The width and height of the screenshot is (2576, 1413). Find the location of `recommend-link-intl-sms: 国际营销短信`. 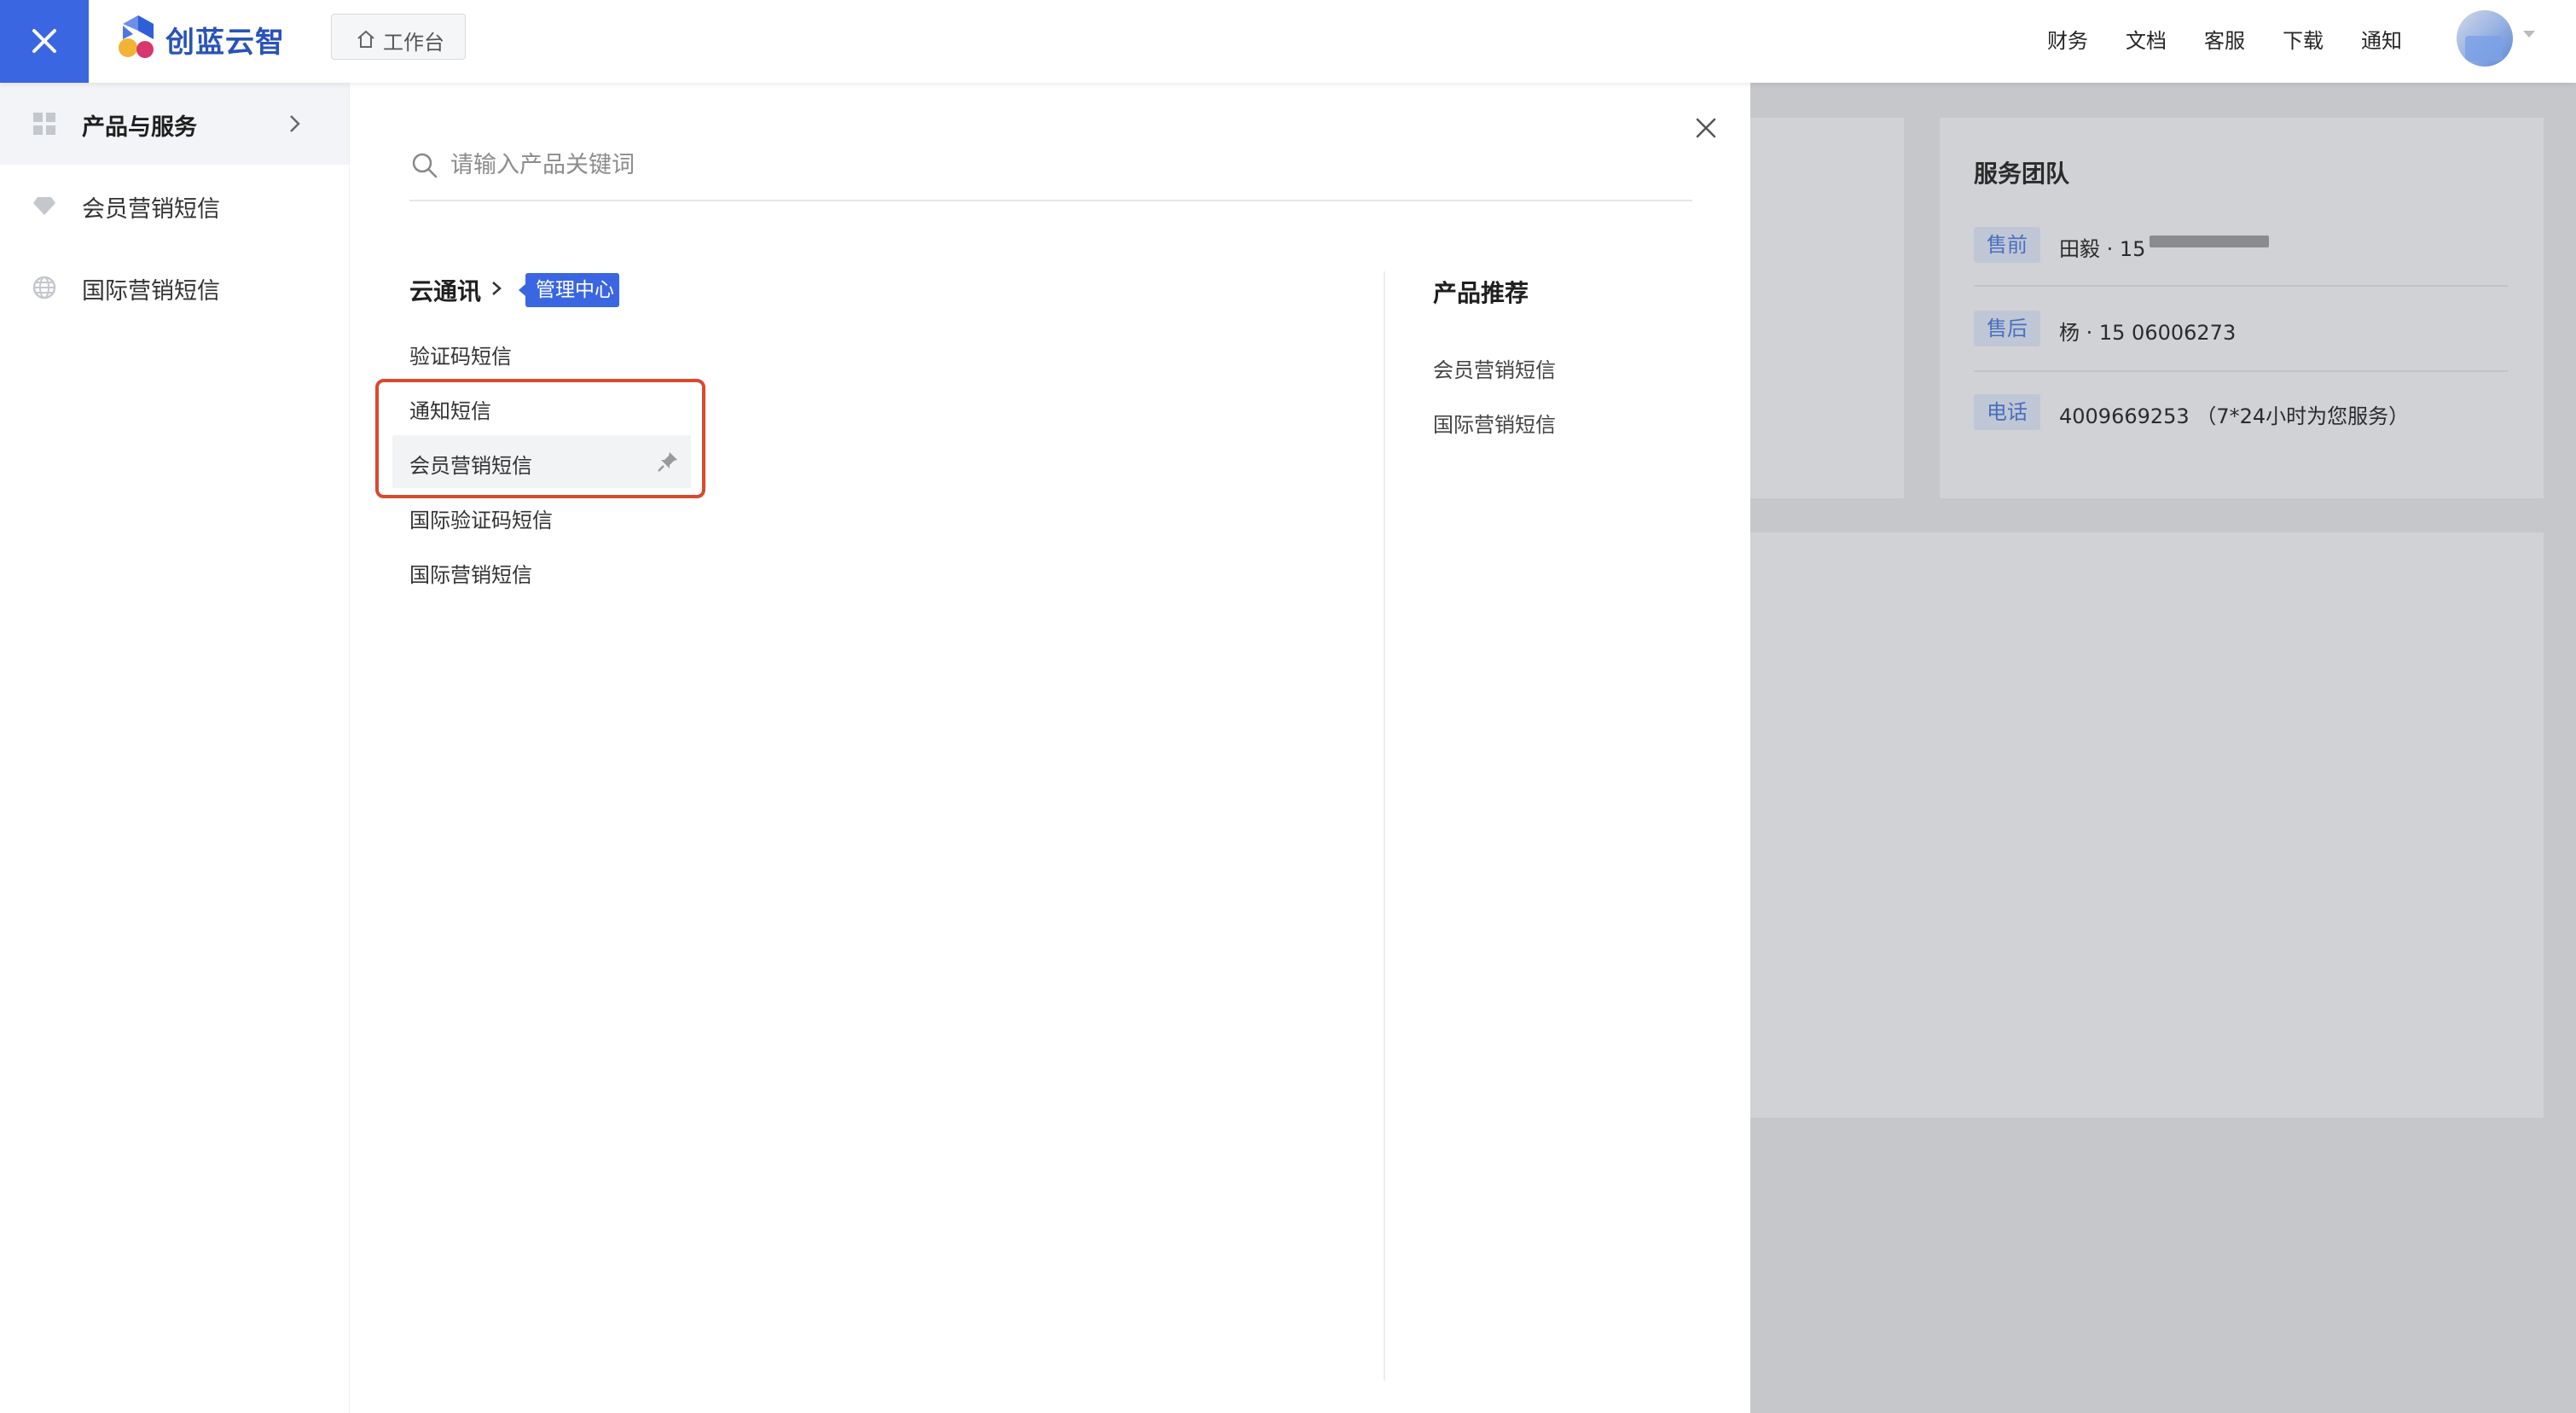

recommend-link-intl-sms: 国际营销短信 is located at coordinates (1494, 423).